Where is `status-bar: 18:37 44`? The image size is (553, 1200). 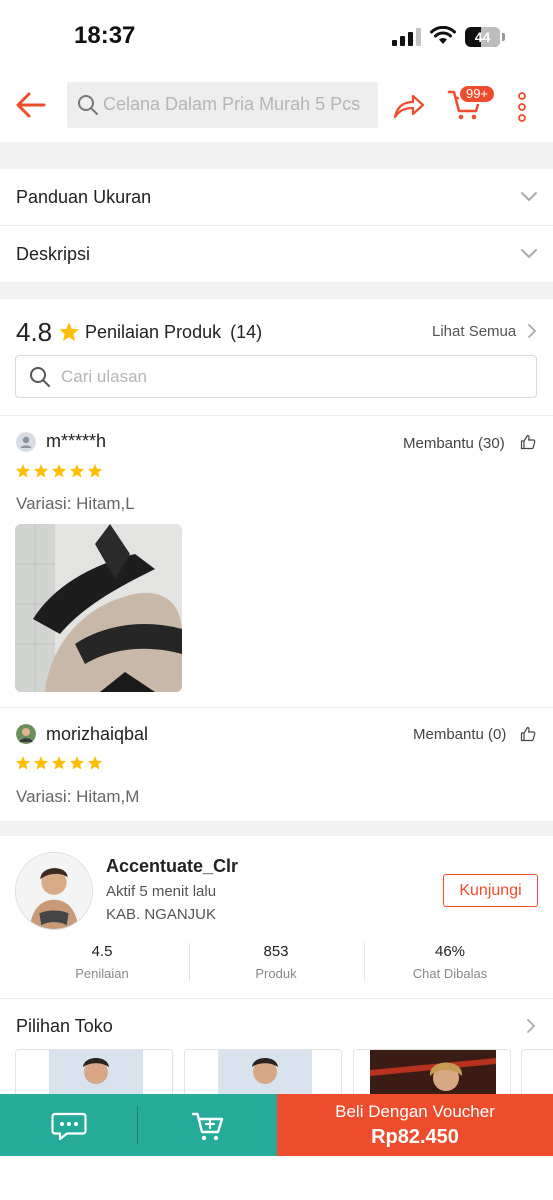
status-bar: 18:37 44 is located at coordinates (276, 36).